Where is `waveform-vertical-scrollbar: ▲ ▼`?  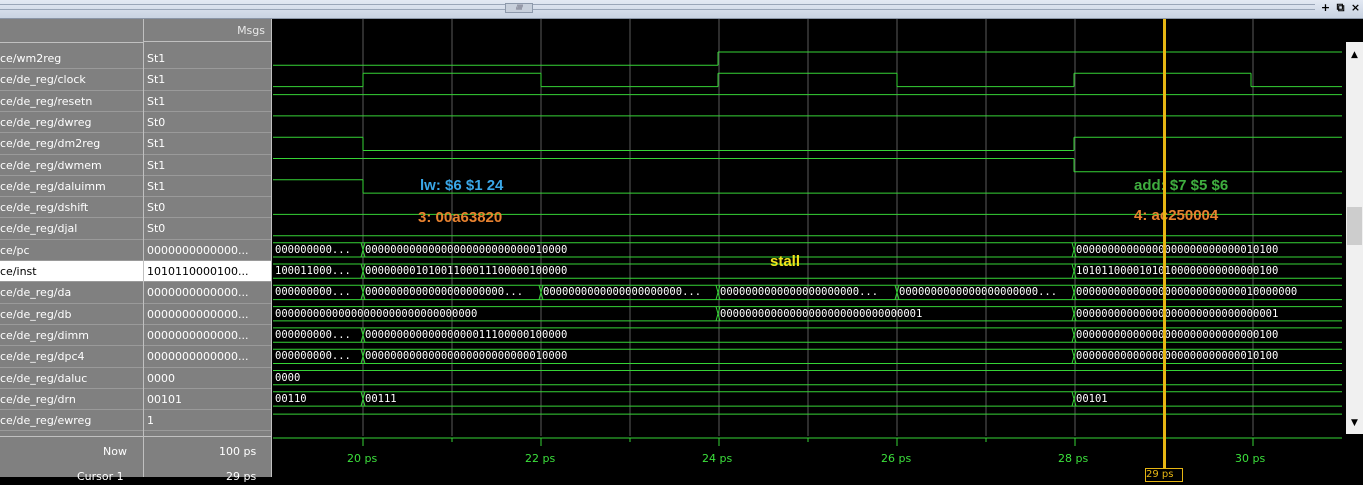
waveform-vertical-scrollbar: ▲ ▼ is located at coordinates (1354, 238).